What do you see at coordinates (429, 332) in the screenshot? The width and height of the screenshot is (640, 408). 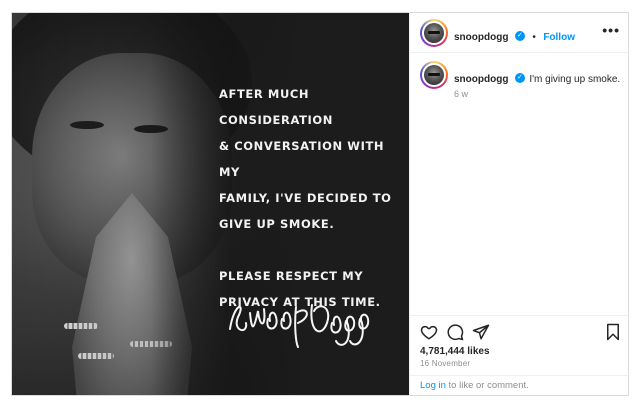 I see `heart-icon` at bounding box center [429, 332].